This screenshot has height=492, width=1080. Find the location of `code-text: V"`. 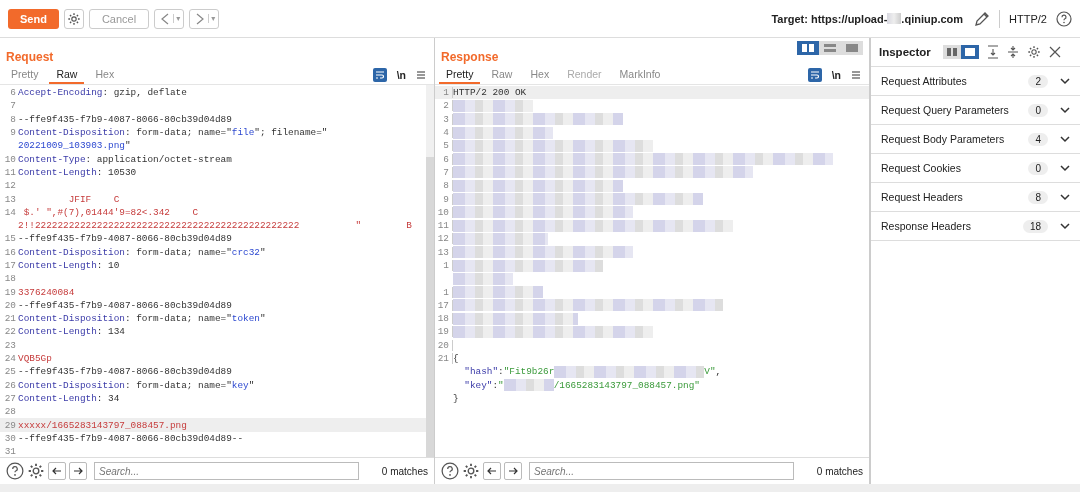

code-text: V" is located at coordinates (710, 372).